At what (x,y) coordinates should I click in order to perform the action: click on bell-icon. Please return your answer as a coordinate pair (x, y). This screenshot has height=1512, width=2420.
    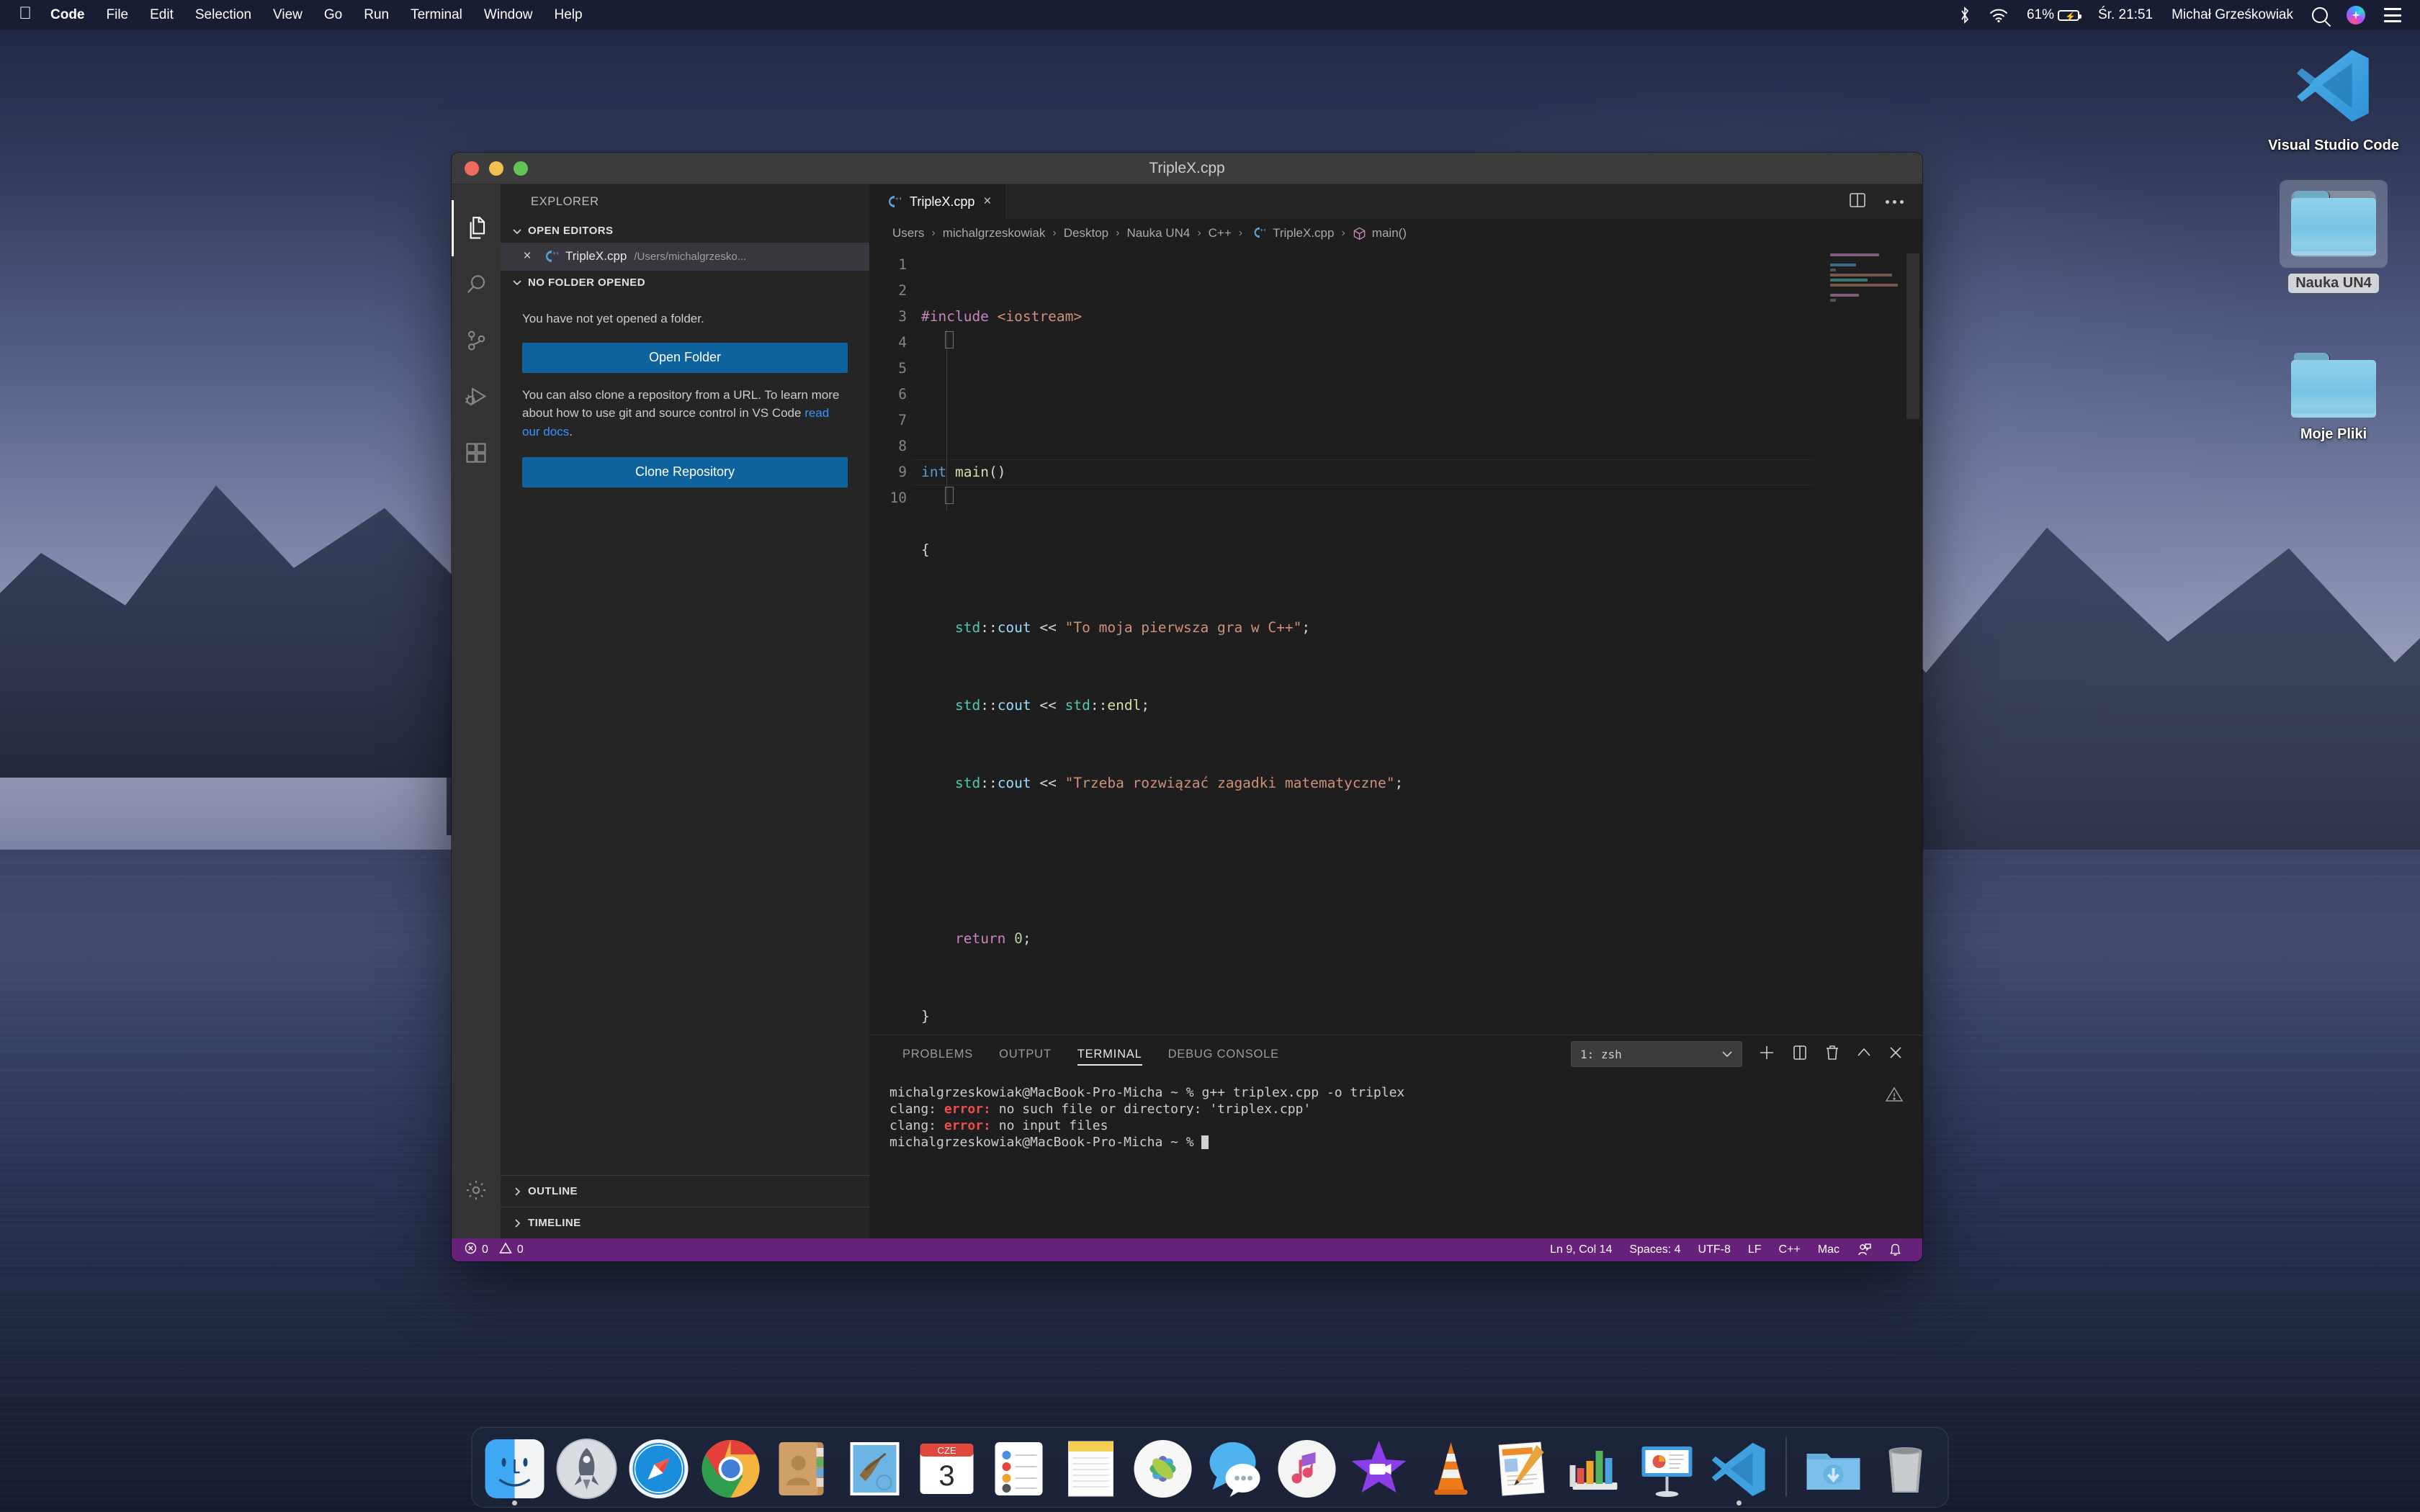
    Looking at the image, I should click on (1895, 1249).